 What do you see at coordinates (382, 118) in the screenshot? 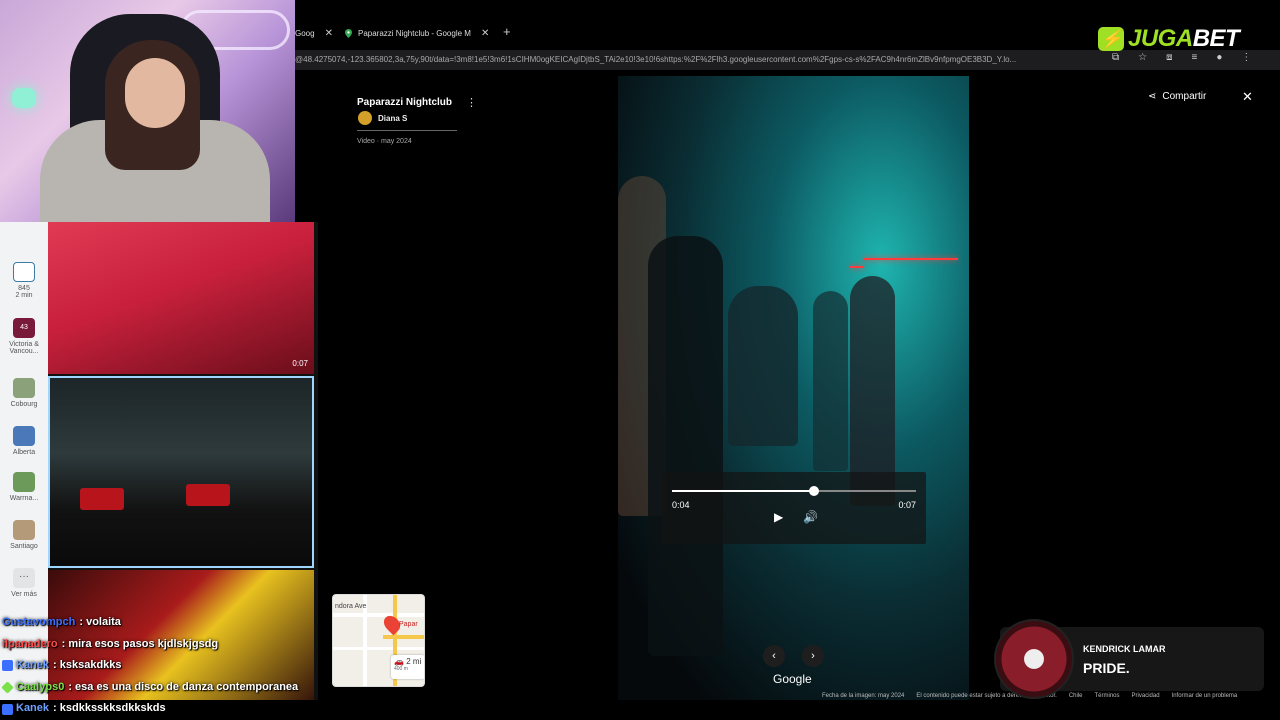
I see `author: Diana S` at bounding box center [382, 118].